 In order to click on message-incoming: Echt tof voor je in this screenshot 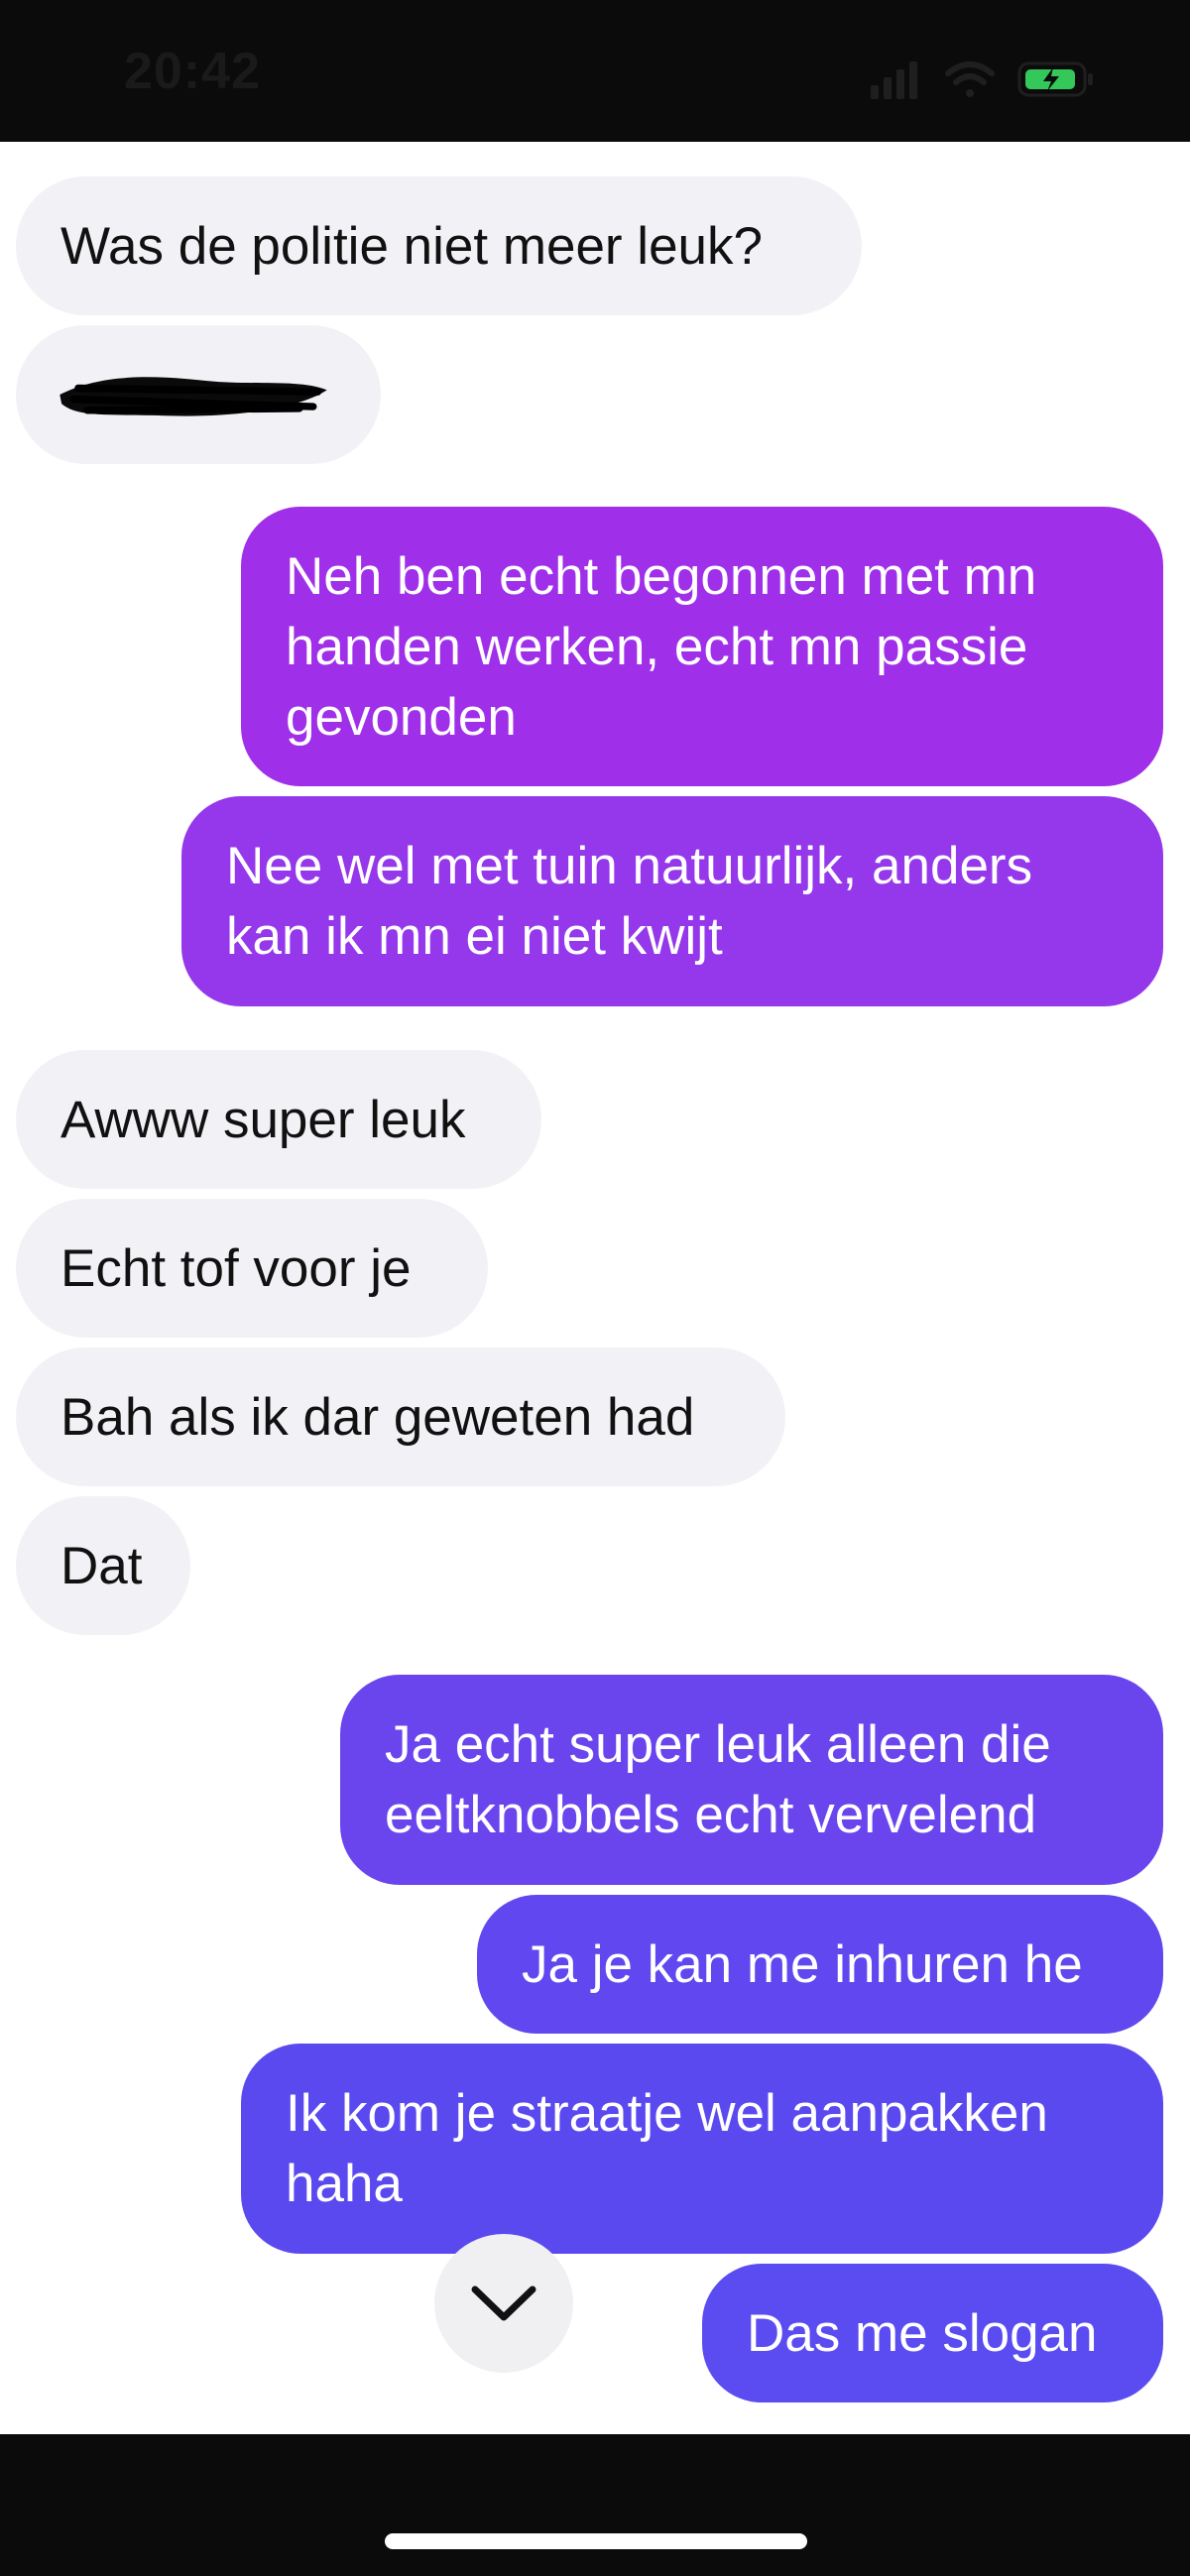, I will do `click(252, 1268)`.